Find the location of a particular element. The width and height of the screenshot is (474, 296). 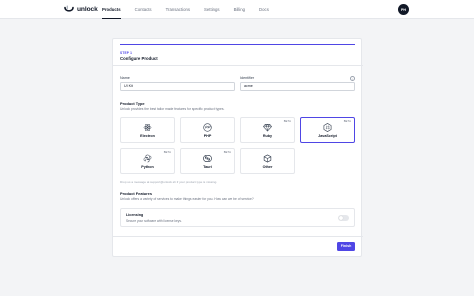

product-type-name: JavaScript is located at coordinates (327, 136).